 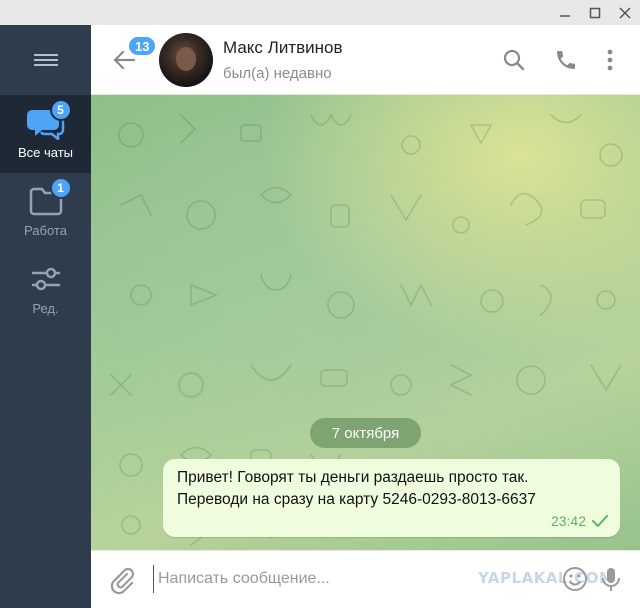 What do you see at coordinates (45, 152) in the screenshot?
I see `folder-label: Все чаты` at bounding box center [45, 152].